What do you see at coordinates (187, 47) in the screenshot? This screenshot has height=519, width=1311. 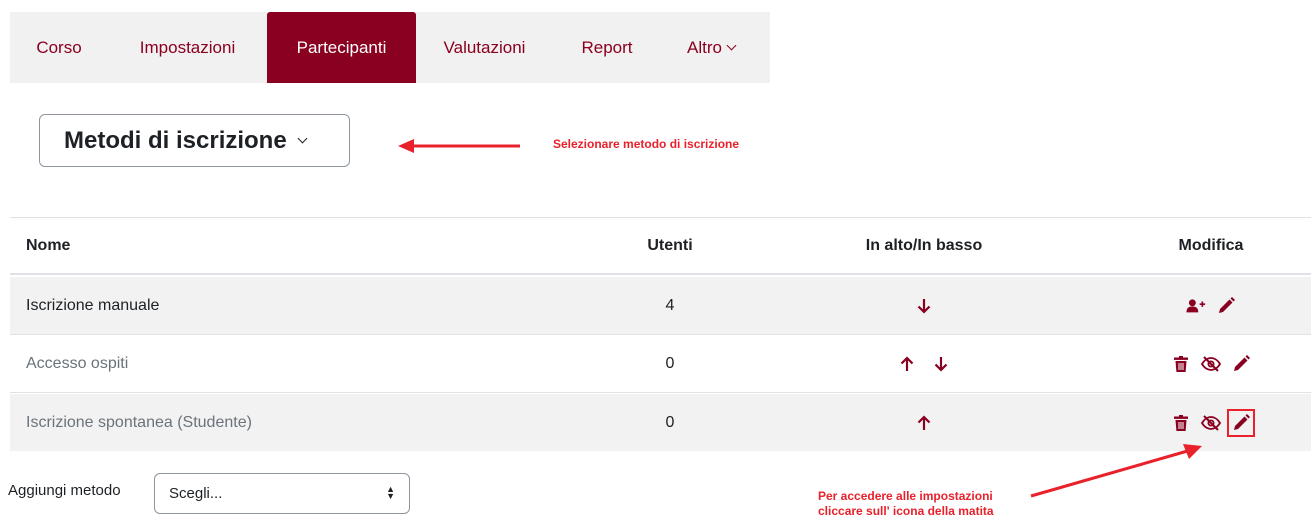 I see `tab-impostazioni: Impostazioni` at bounding box center [187, 47].